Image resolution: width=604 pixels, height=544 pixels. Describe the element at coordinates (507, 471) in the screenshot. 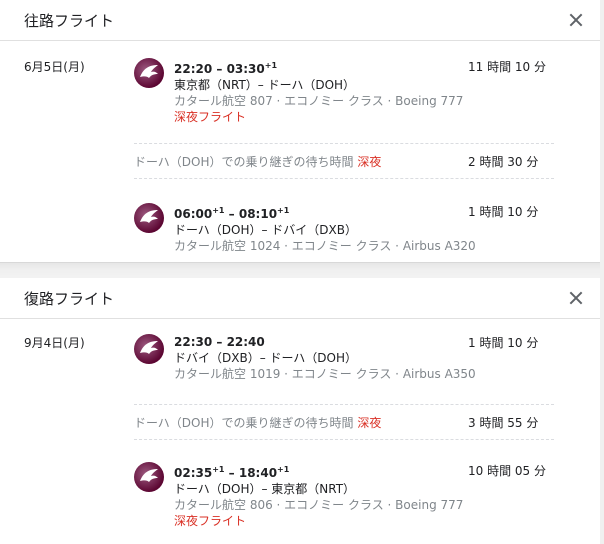

I see `flight-duration: 10 時間 05 分` at that location.